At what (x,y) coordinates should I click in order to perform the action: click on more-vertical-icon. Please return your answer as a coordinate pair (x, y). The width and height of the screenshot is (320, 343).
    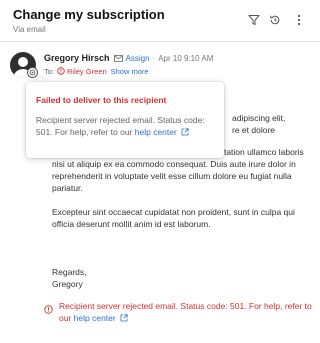
    Looking at the image, I should click on (299, 20).